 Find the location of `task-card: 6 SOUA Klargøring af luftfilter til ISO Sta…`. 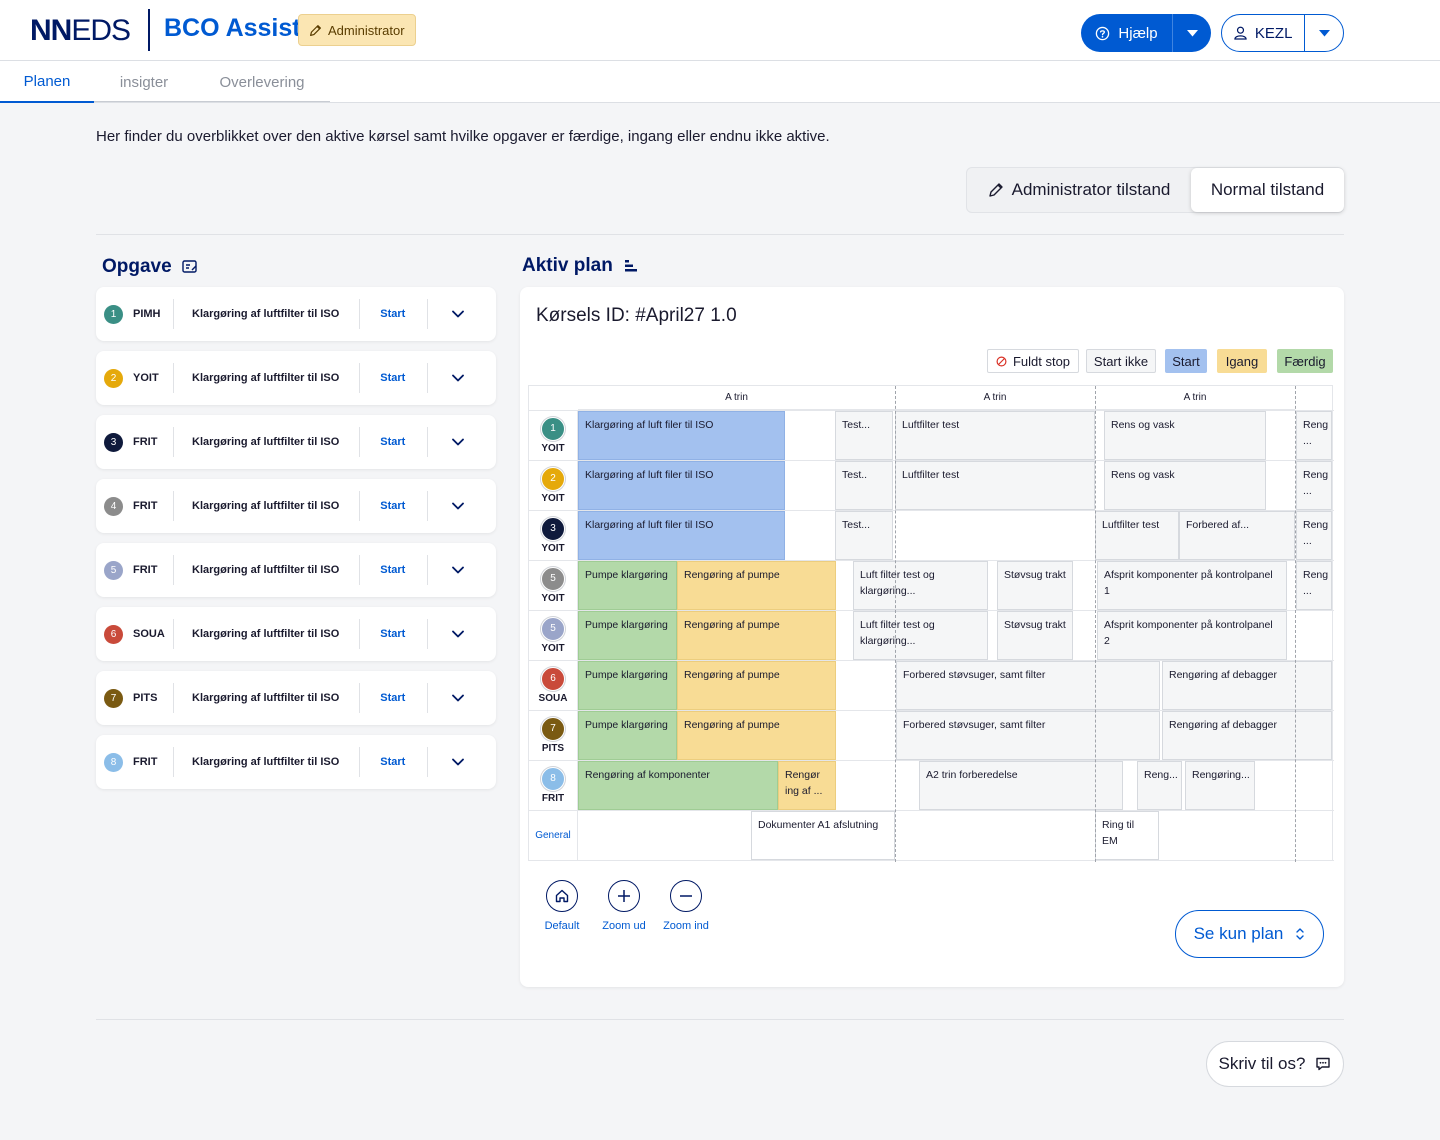

task-card: 6 SOUA Klargøring af luftfilter til ISO Sta… is located at coordinates (296, 634).